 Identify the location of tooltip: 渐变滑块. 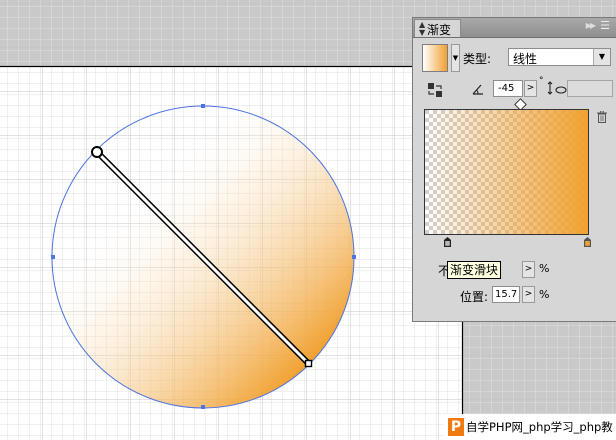
(474, 270).